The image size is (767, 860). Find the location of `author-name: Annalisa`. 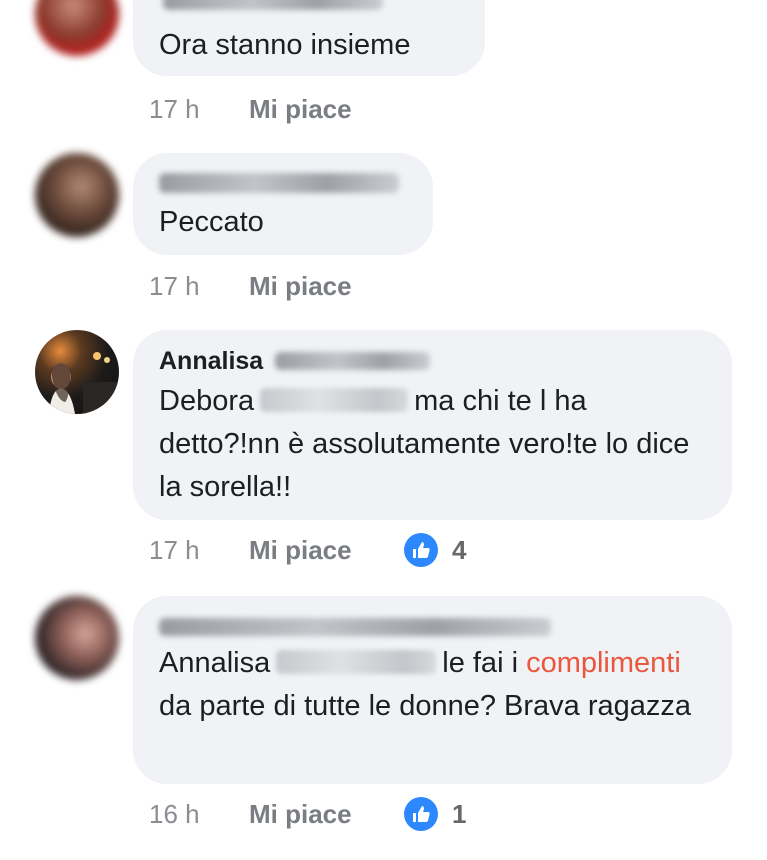

author-name: Annalisa is located at coordinates (211, 361).